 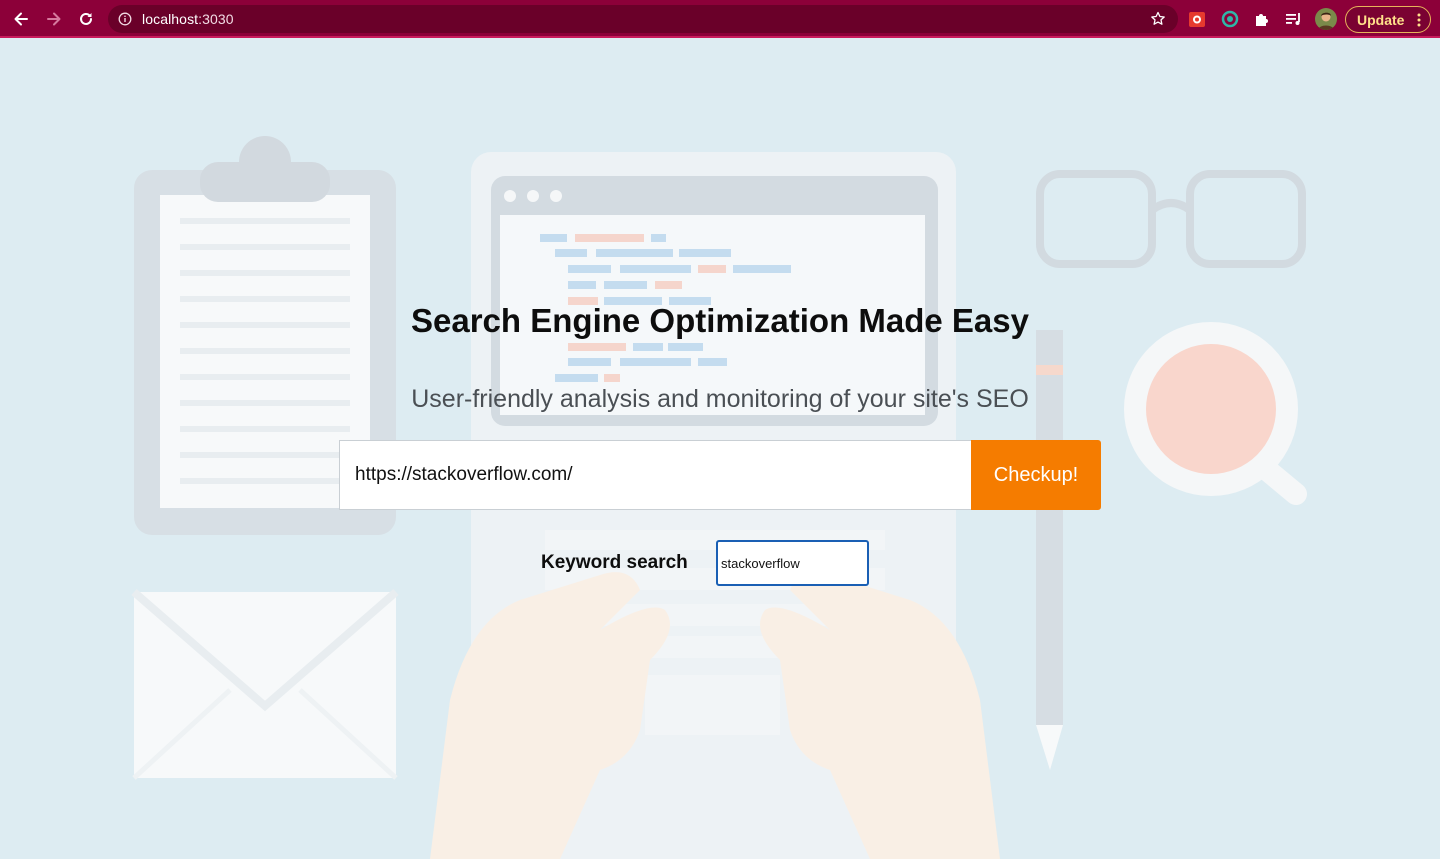 I want to click on forward-arrow-icon, so click(x=54, y=19).